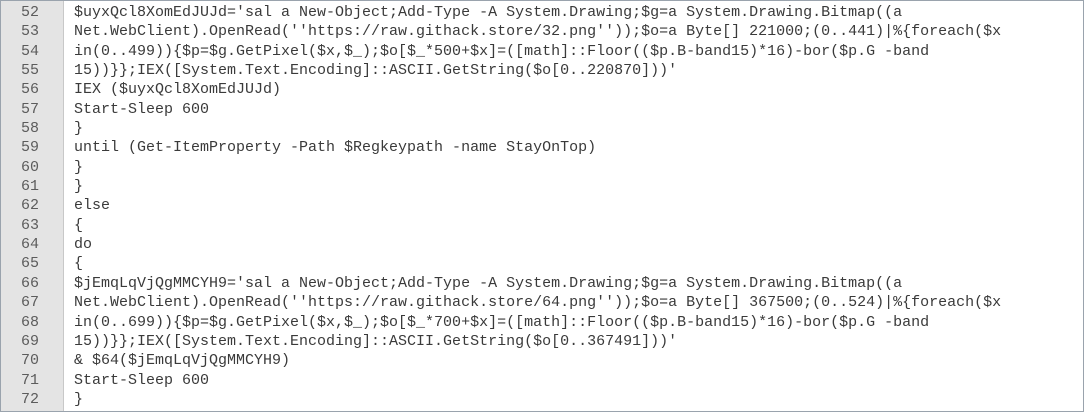 The image size is (1084, 412). What do you see at coordinates (29, 264) in the screenshot?
I see `line-number: 65` at bounding box center [29, 264].